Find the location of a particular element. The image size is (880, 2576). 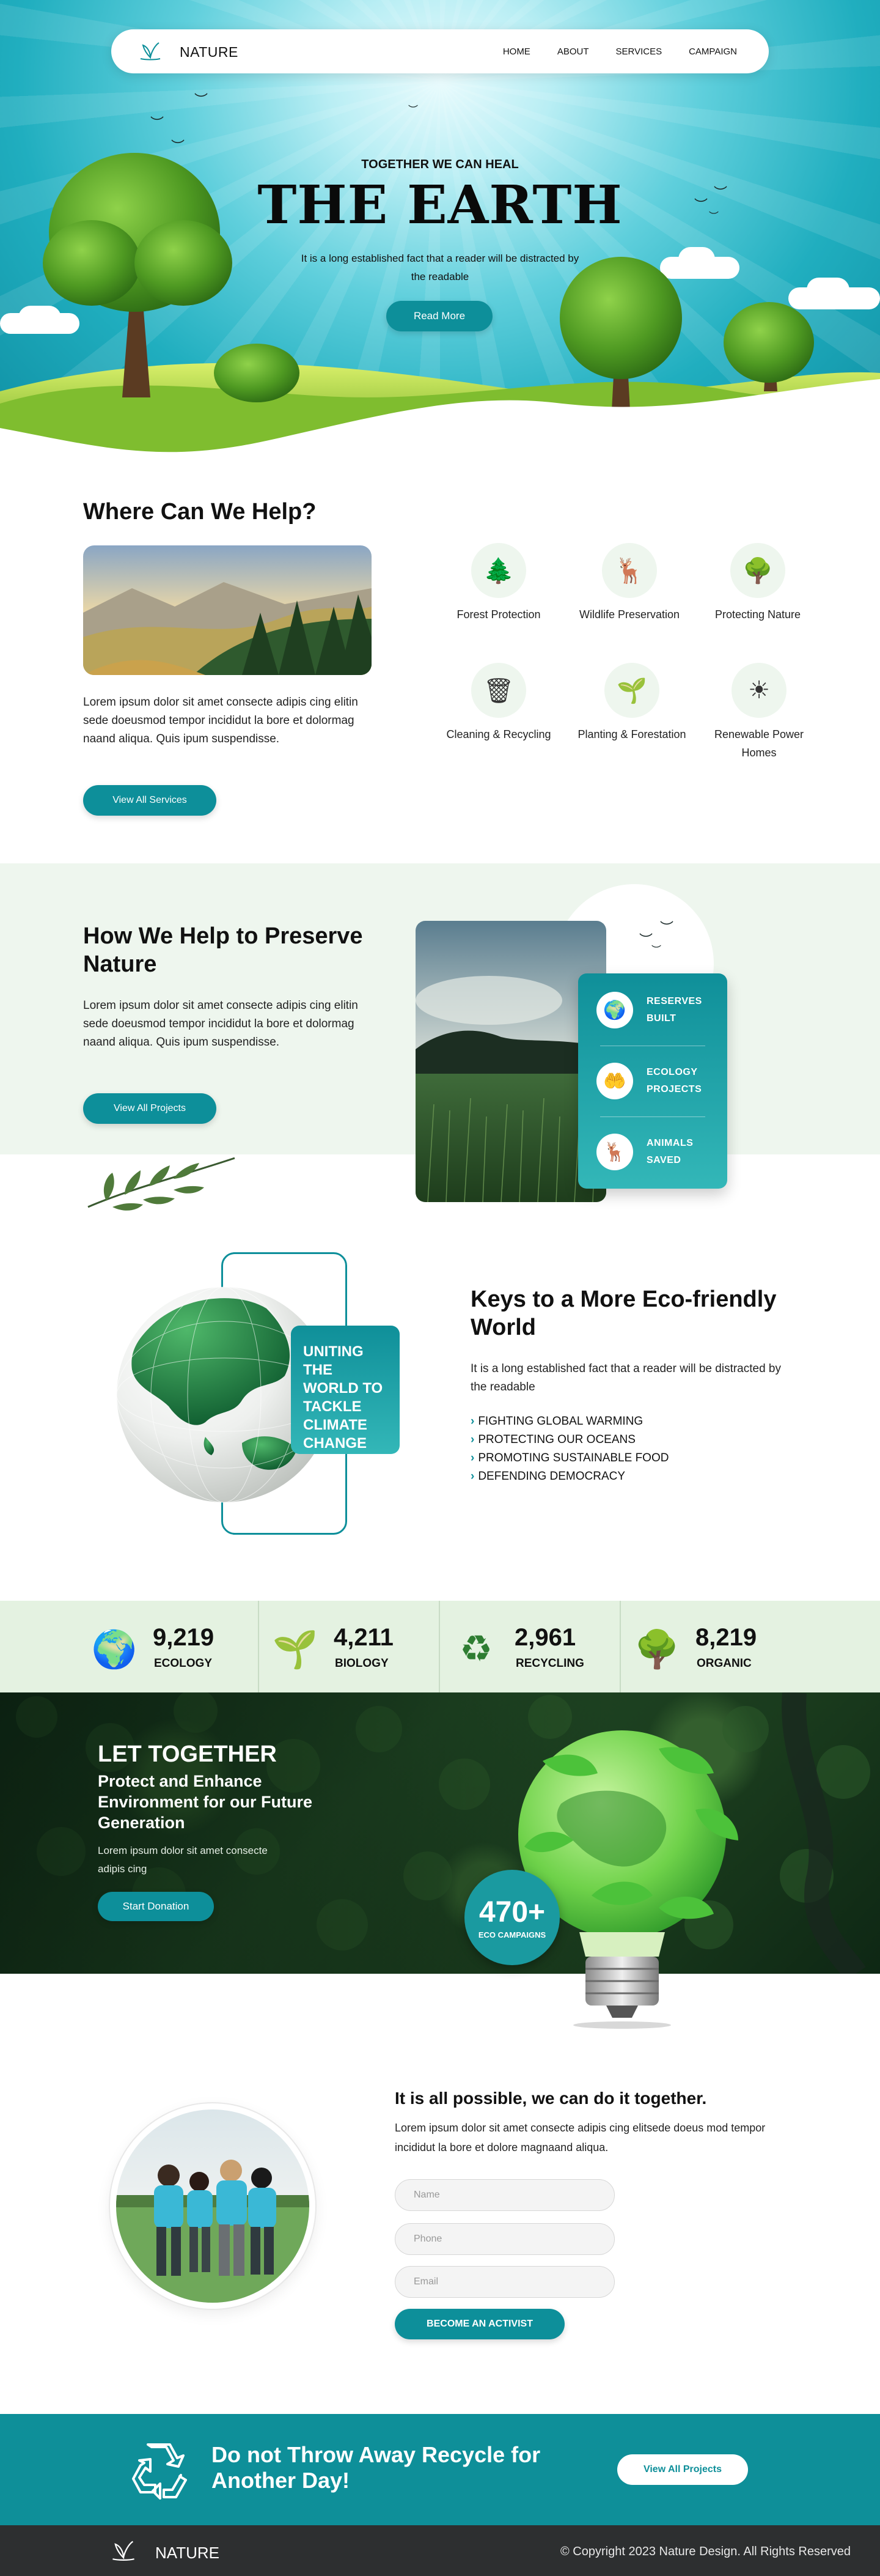

trees-icon: 🌳 is located at coordinates (657, 1649).